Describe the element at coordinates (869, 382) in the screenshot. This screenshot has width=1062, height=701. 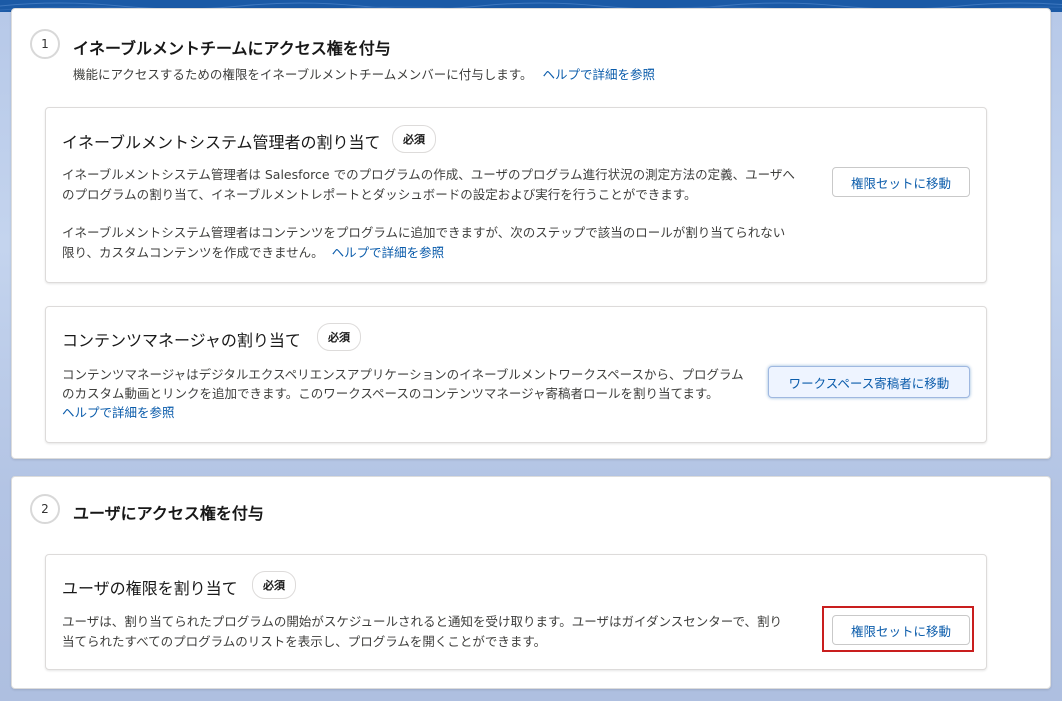
I see `go-to-workspace-contributors-button: ワークスペース寄稿者に移動` at that location.